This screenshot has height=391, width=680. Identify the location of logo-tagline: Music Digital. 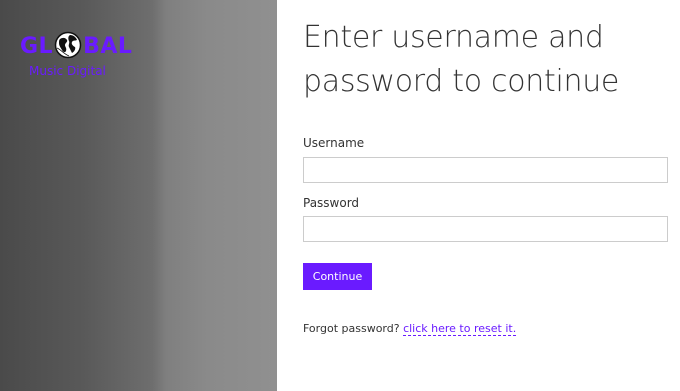
(67, 71).